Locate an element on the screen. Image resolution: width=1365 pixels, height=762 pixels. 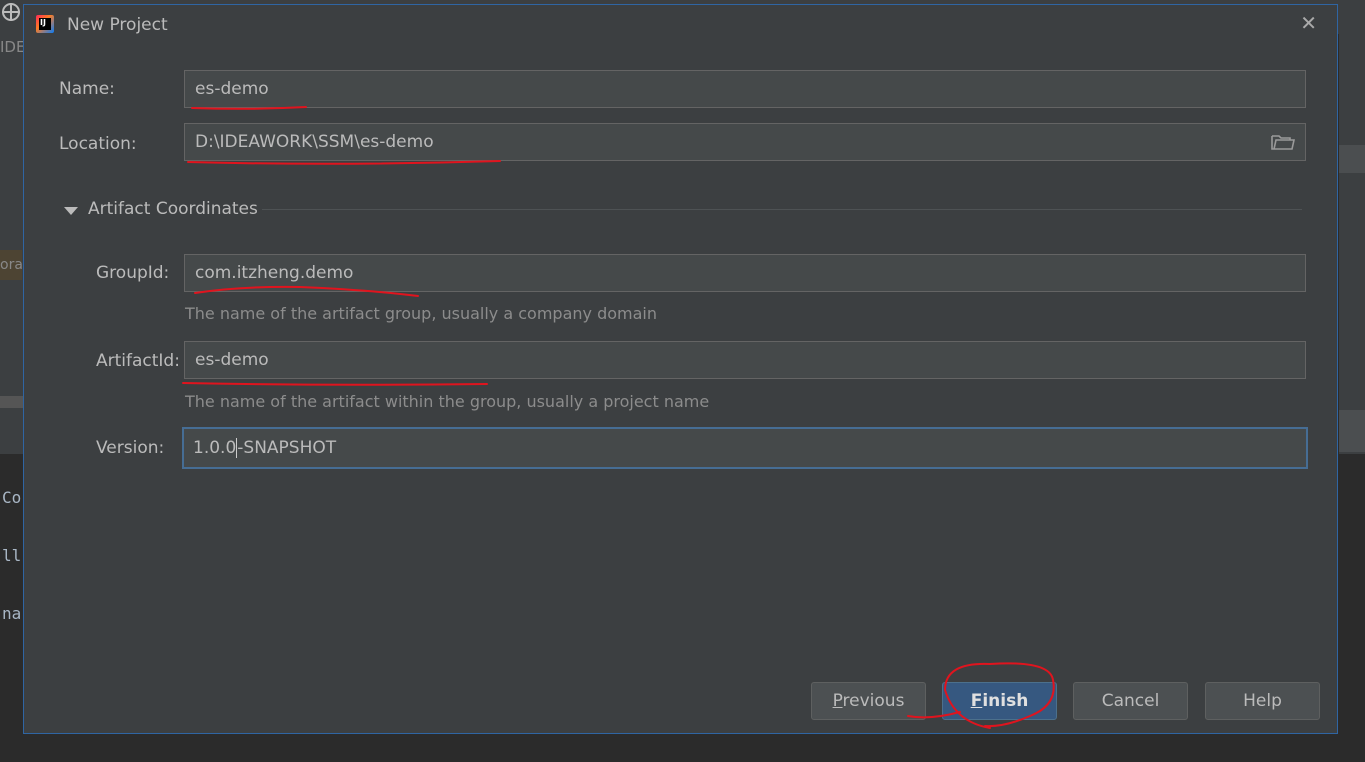
artifact-id-field: es-demo is located at coordinates (745, 360).